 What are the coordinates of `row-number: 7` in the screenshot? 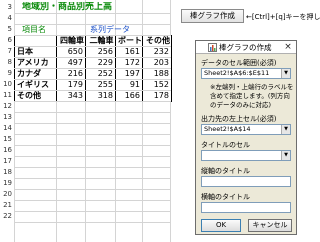 It's located at (9, 51).